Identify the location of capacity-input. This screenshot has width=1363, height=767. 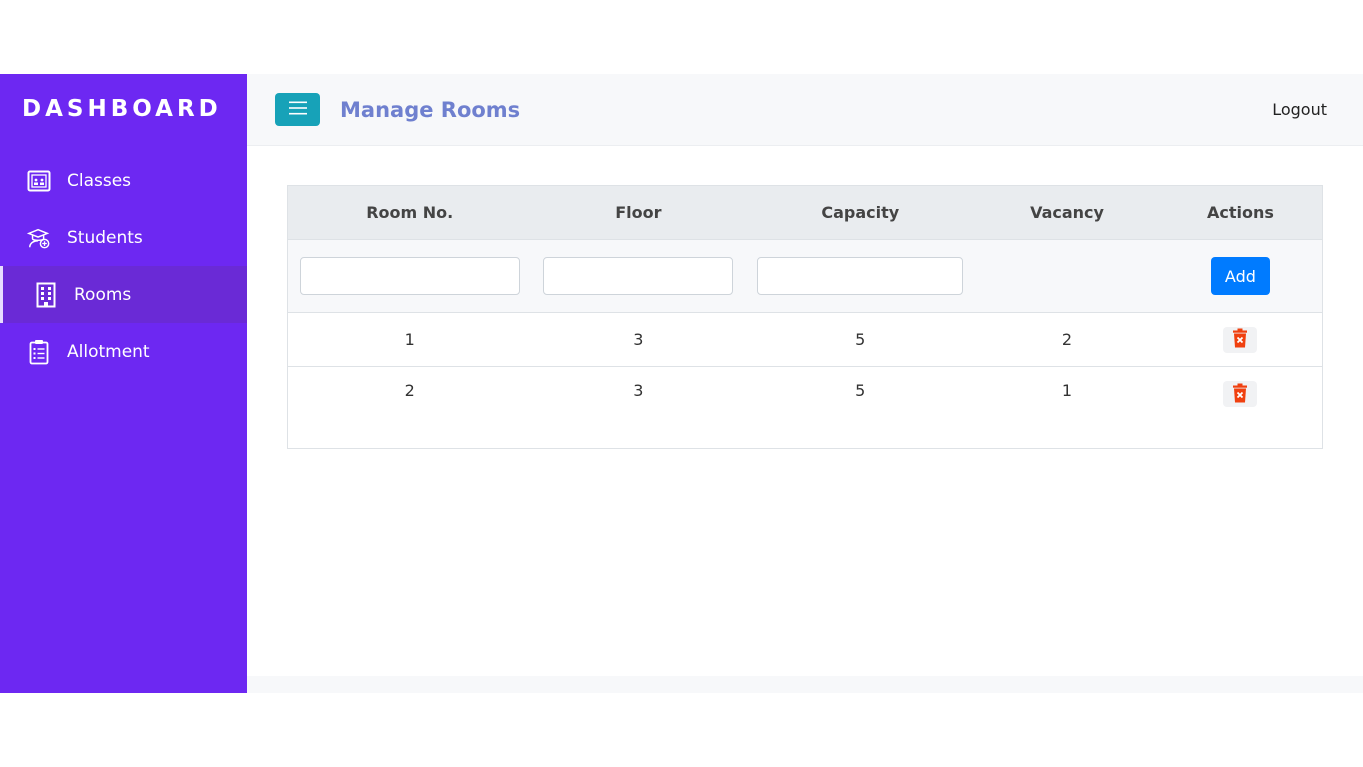
(860, 276).